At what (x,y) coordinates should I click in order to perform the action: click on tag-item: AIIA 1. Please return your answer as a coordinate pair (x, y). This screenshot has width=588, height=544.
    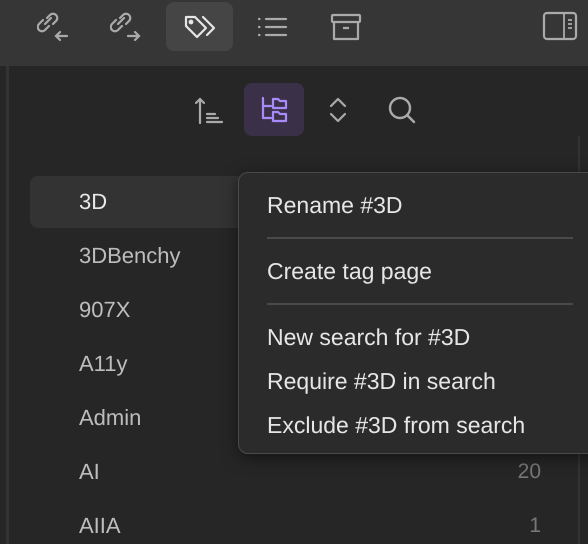
    Looking at the image, I should click on (295, 522).